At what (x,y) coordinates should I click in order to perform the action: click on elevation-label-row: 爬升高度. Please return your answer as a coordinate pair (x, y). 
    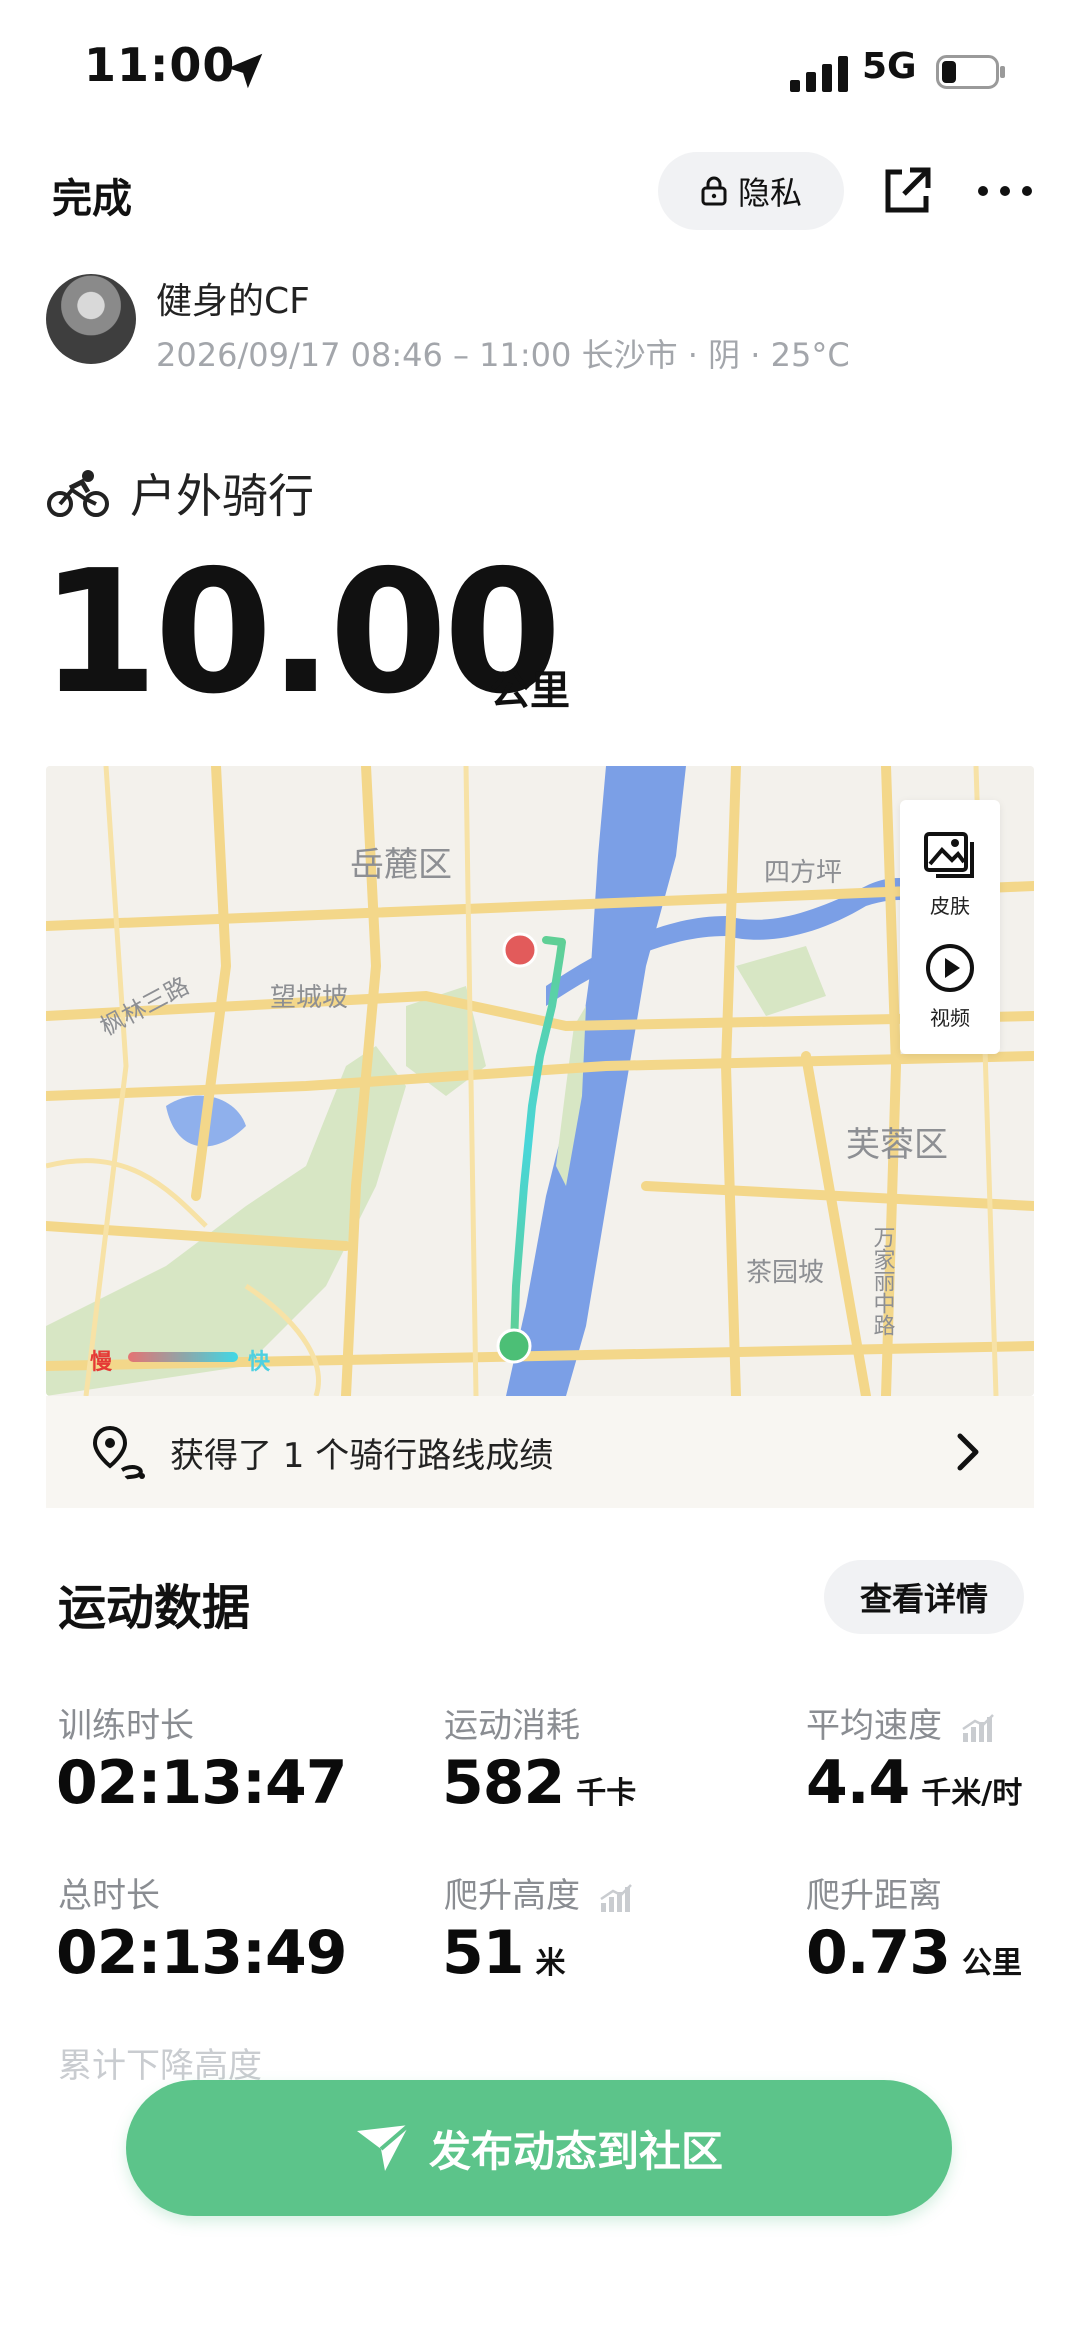
    Looking at the image, I should click on (538, 1892).